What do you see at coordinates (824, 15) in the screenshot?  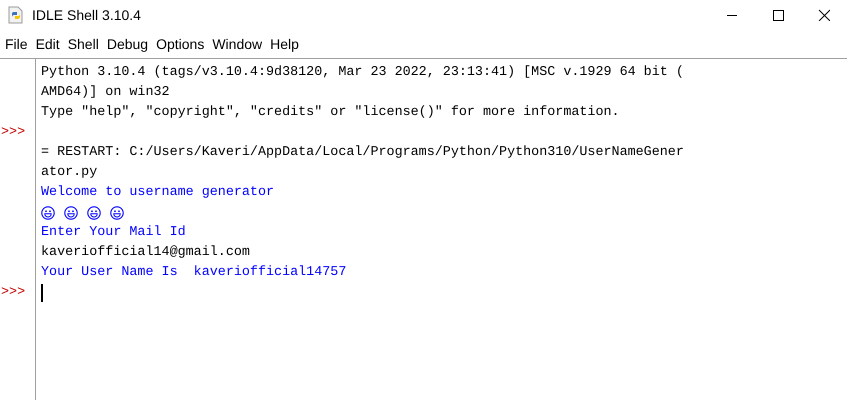 I see `close-icon` at bounding box center [824, 15].